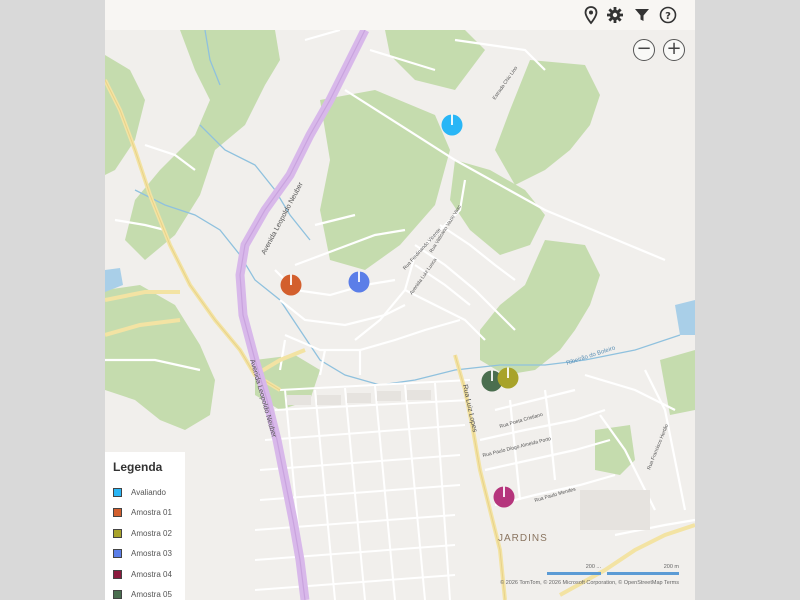 This screenshot has width=800, height=600. Describe the element at coordinates (151, 595) in the screenshot. I see `legend-label-amostra-05: Amostra 05` at that location.